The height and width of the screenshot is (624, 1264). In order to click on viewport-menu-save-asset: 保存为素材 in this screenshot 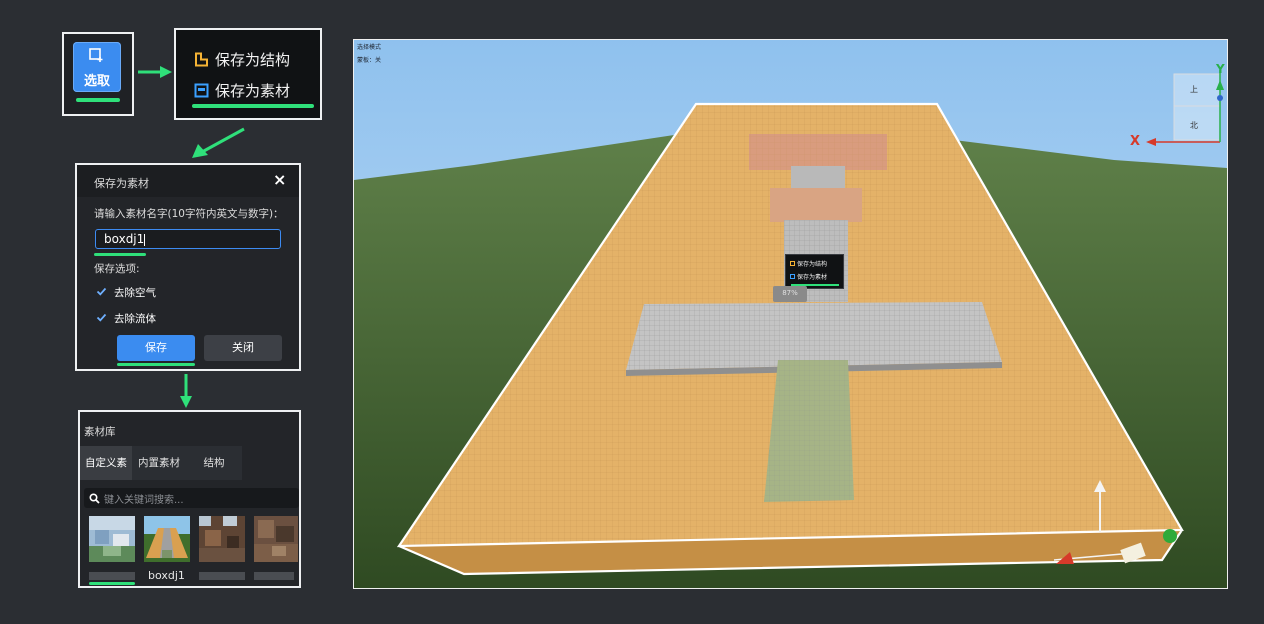, I will do `click(808, 276)`.